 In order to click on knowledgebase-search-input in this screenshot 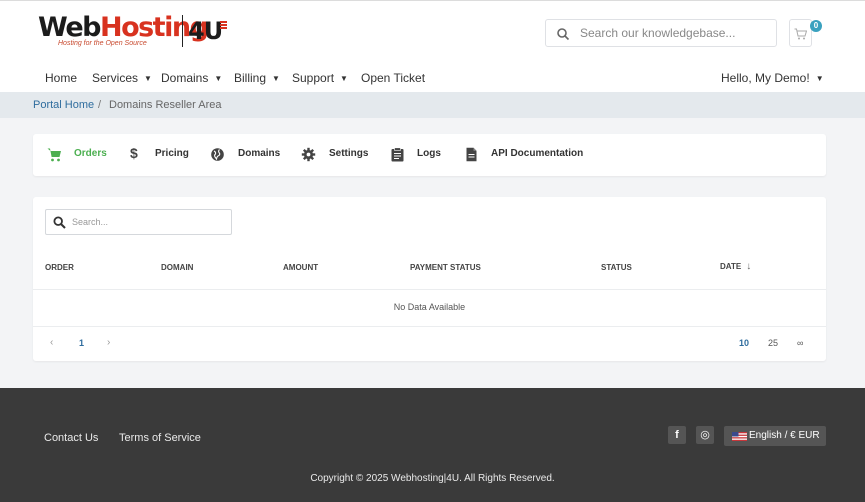, I will do `click(675, 33)`.